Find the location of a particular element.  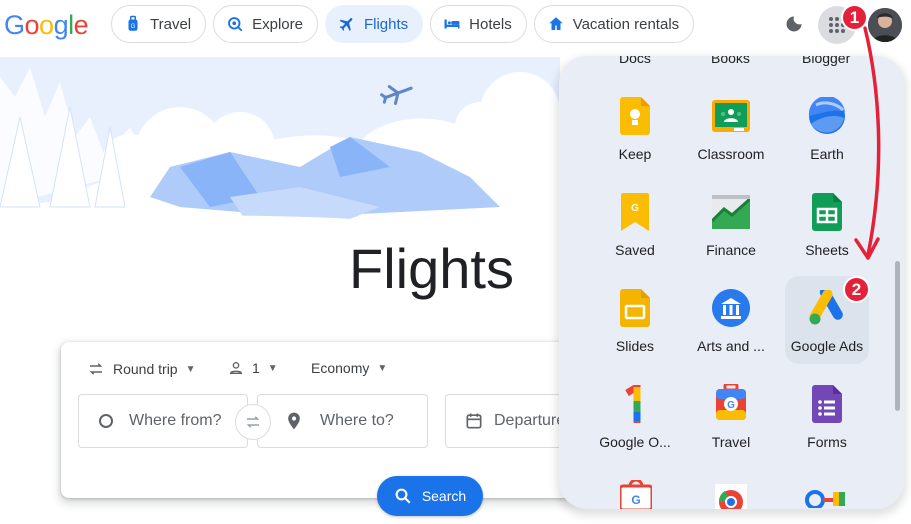

app-label: Forms is located at coordinates (827, 442).